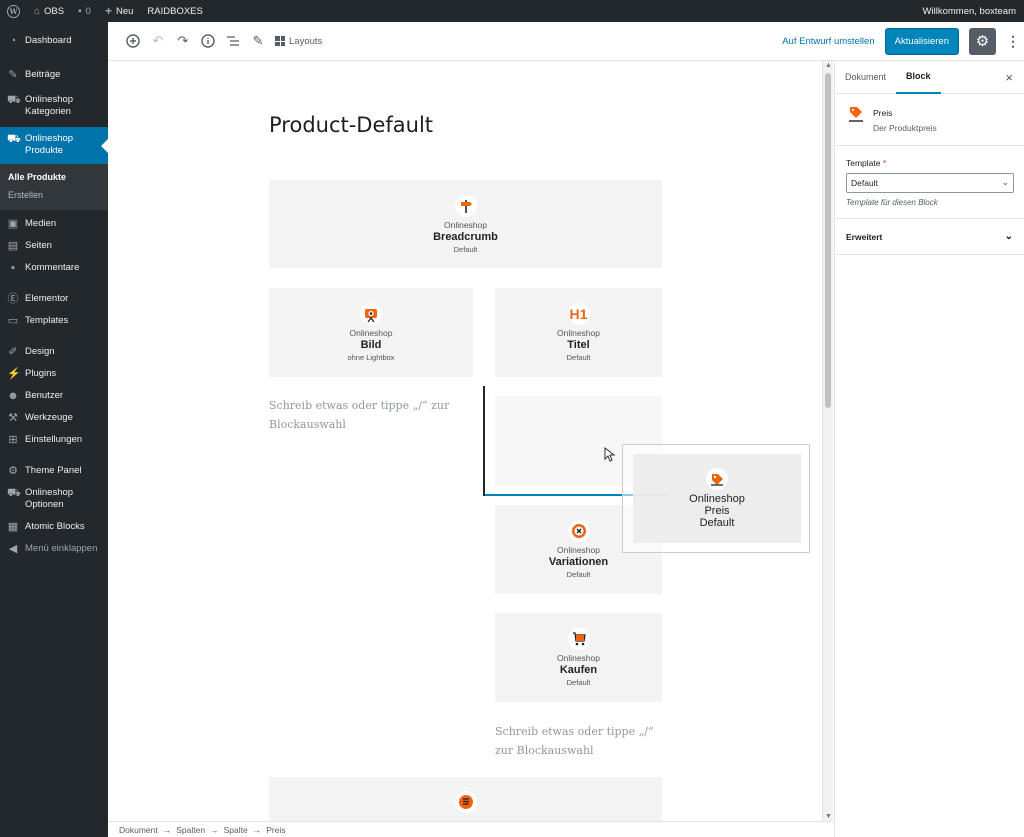  Describe the element at coordinates (54, 469) in the screenshot. I see `menu-theme-panel: ⚙ Theme Panel` at that location.